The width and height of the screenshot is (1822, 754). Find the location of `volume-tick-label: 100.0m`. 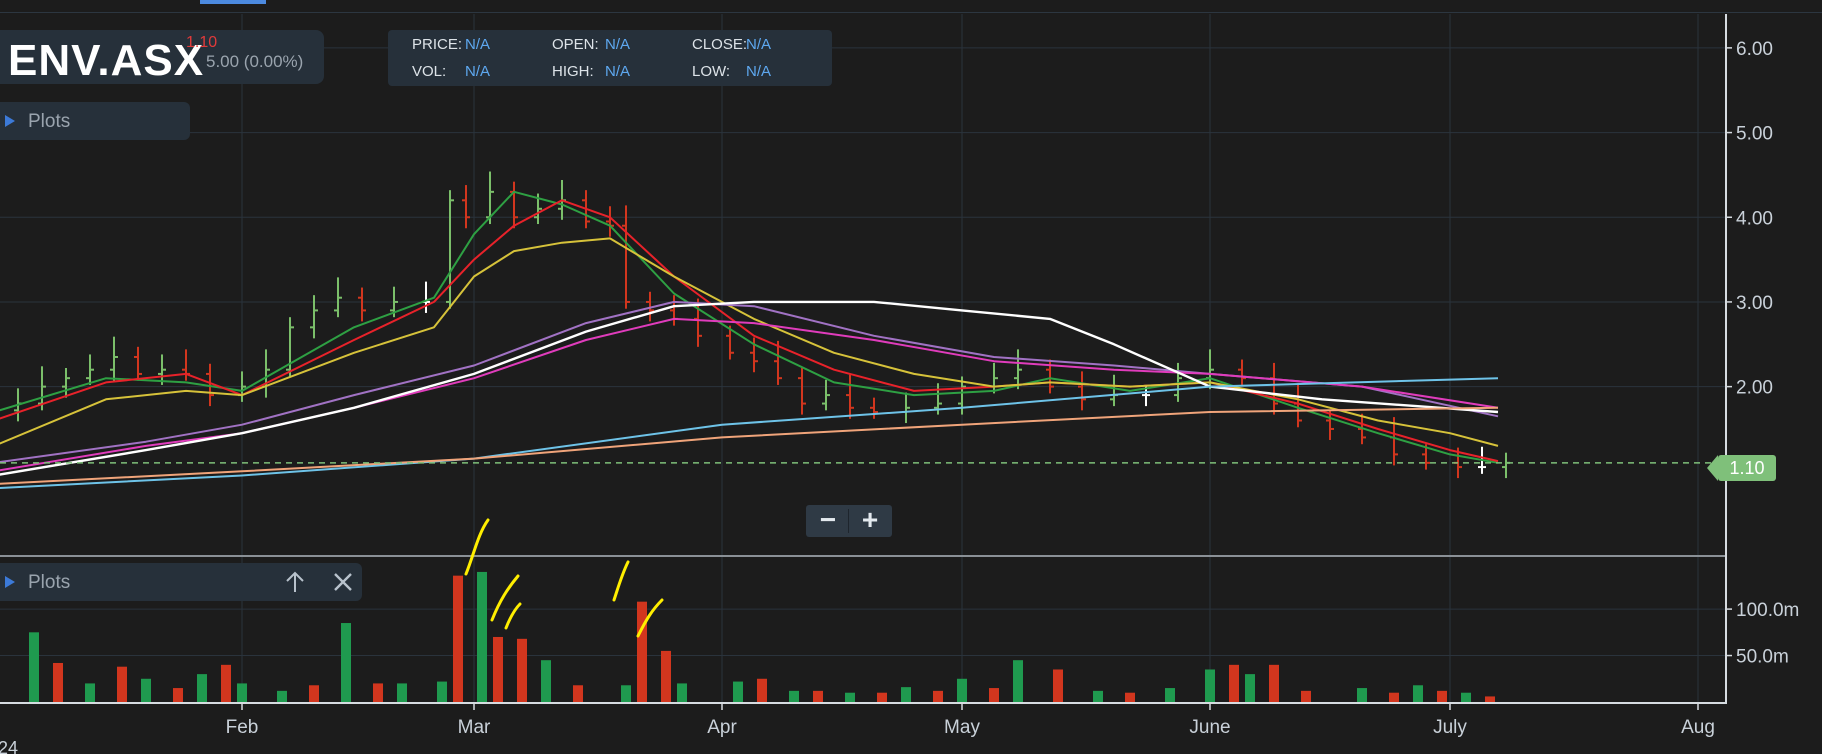

volume-tick-label: 100.0m is located at coordinates (1767, 610).